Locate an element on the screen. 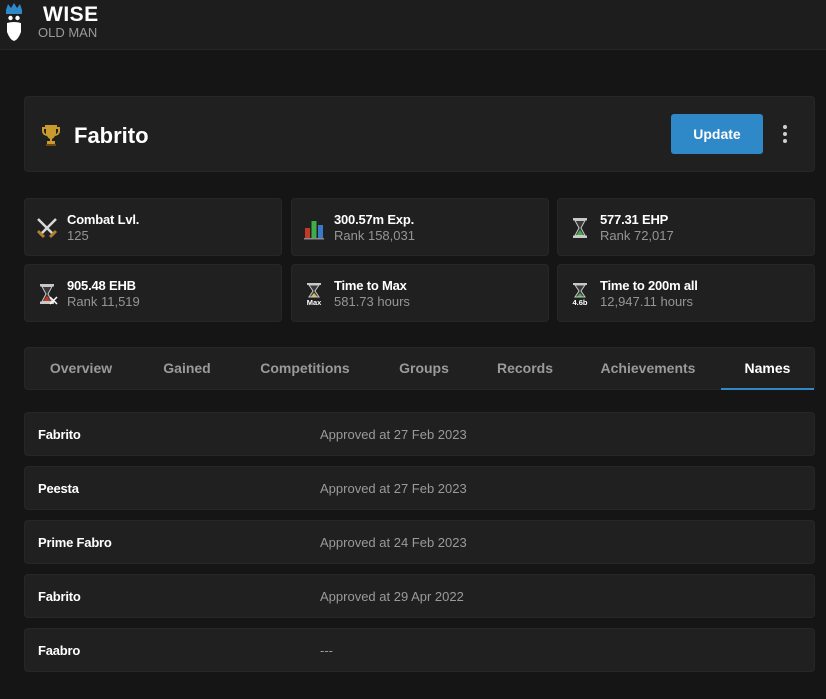 This screenshot has height=699, width=826. list-item: Peesta Approved at 27 Feb 2023 is located at coordinates (419, 488).